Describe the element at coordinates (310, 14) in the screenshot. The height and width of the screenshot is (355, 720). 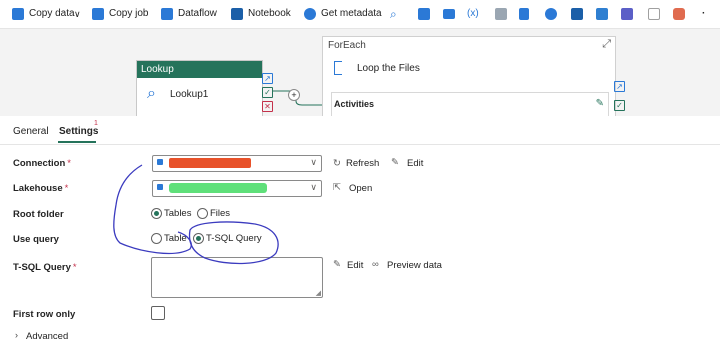
I see `info-icon` at that location.